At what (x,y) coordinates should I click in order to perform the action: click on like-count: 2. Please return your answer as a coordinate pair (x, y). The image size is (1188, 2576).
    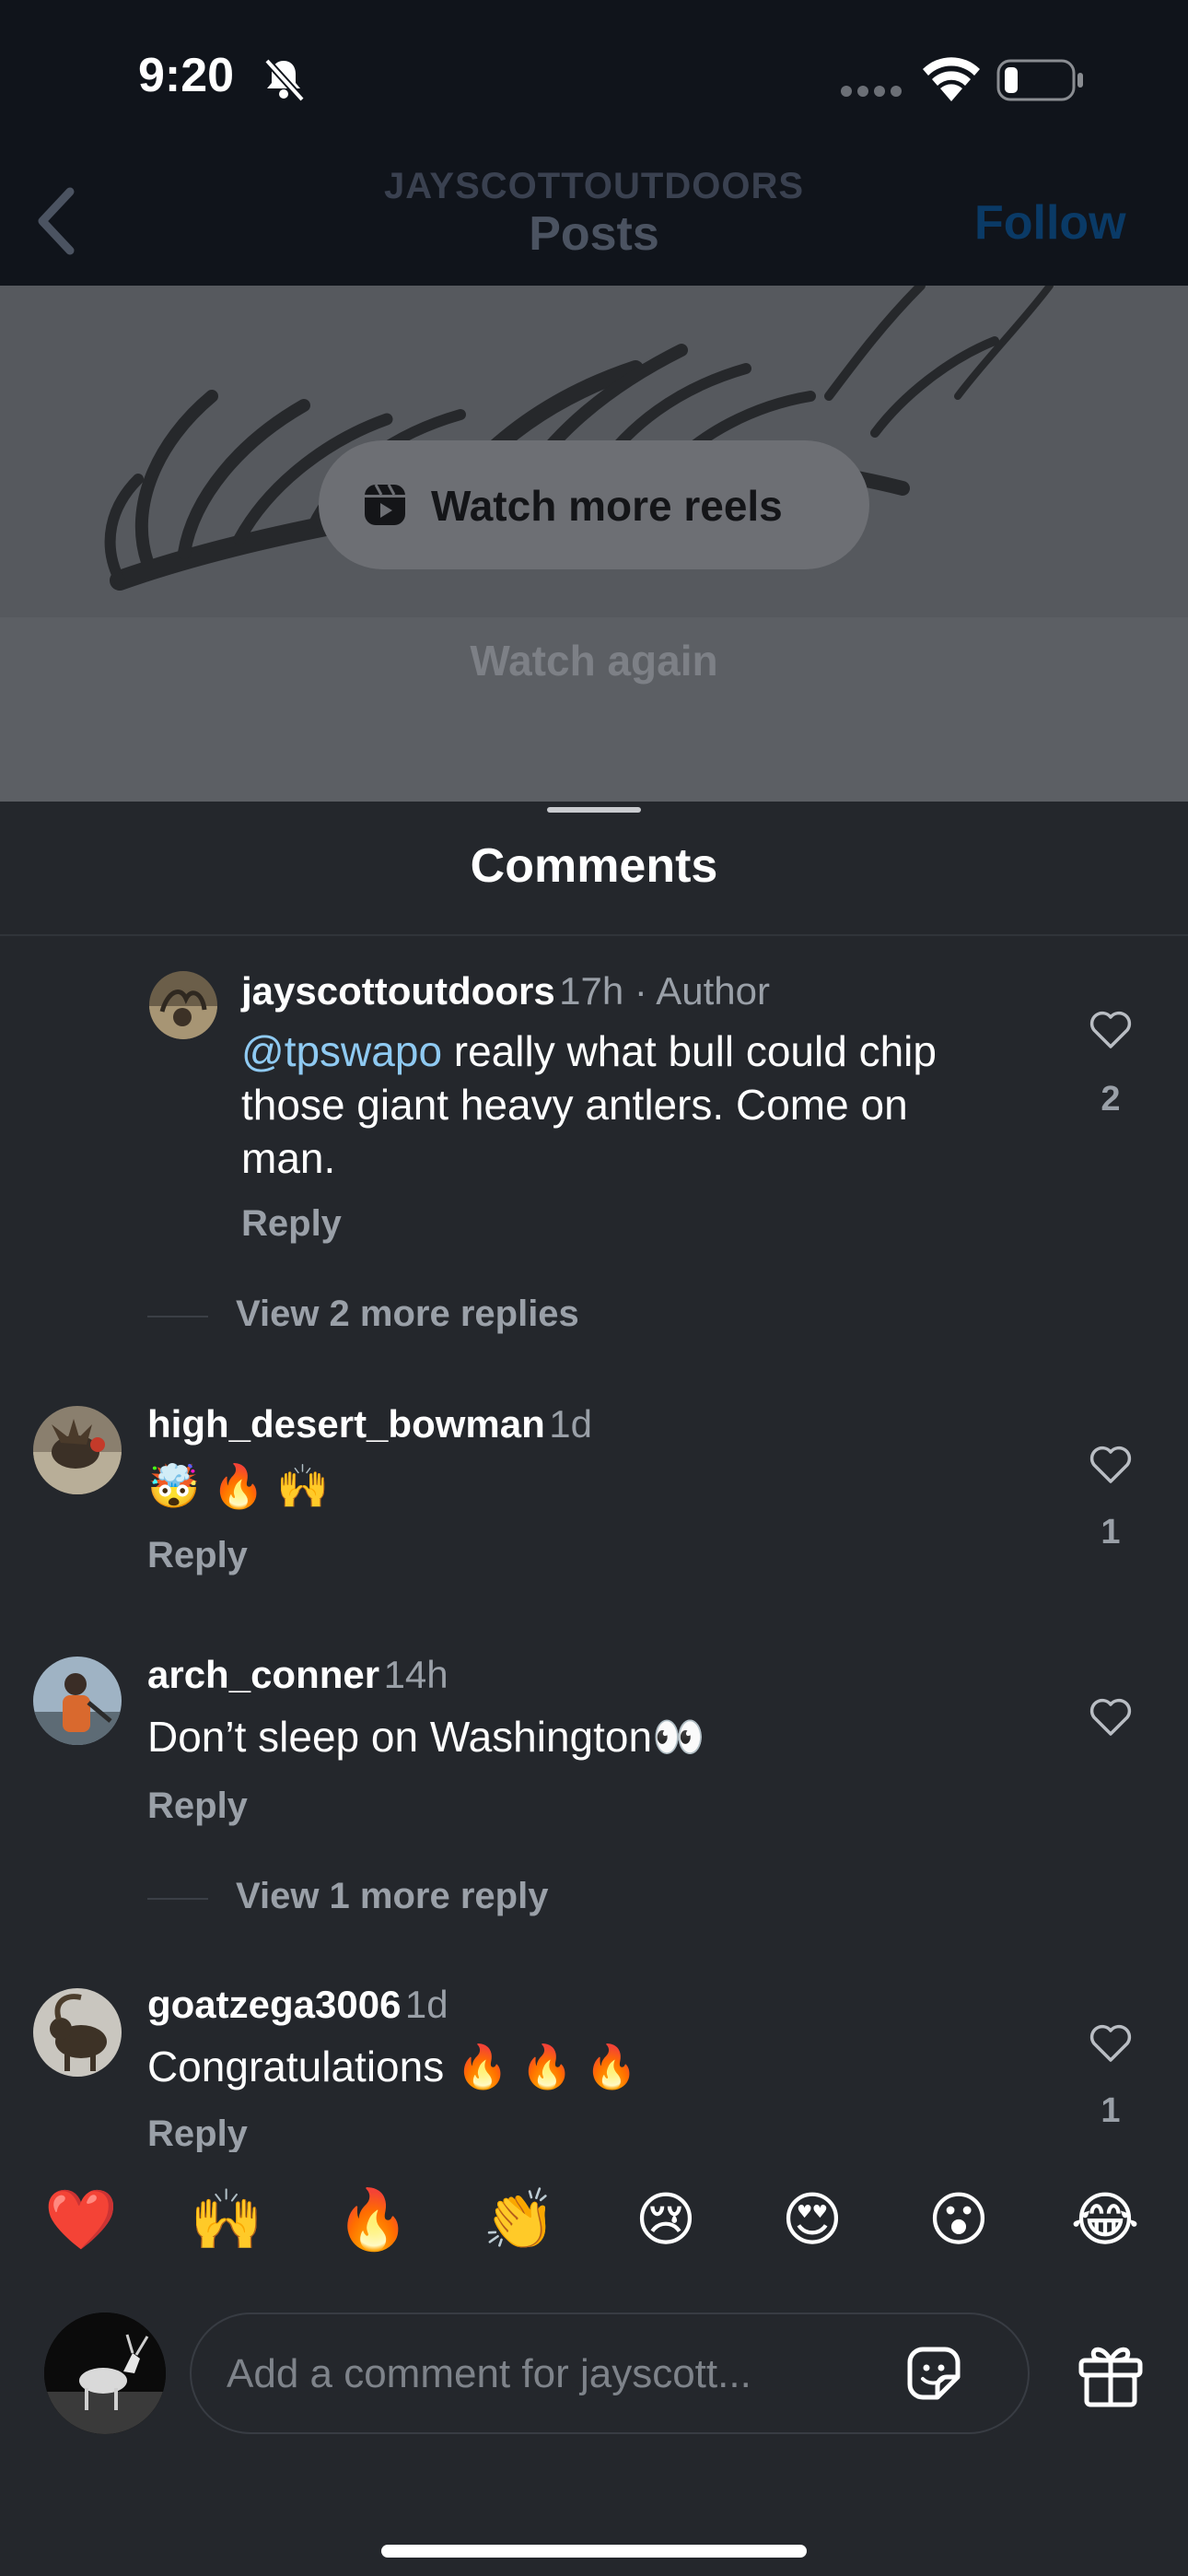
    Looking at the image, I should click on (1111, 1099).